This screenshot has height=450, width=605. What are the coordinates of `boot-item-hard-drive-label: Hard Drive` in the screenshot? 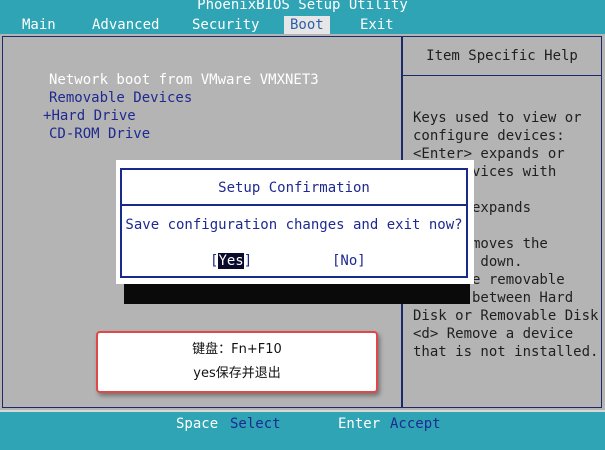 It's located at (93, 116).